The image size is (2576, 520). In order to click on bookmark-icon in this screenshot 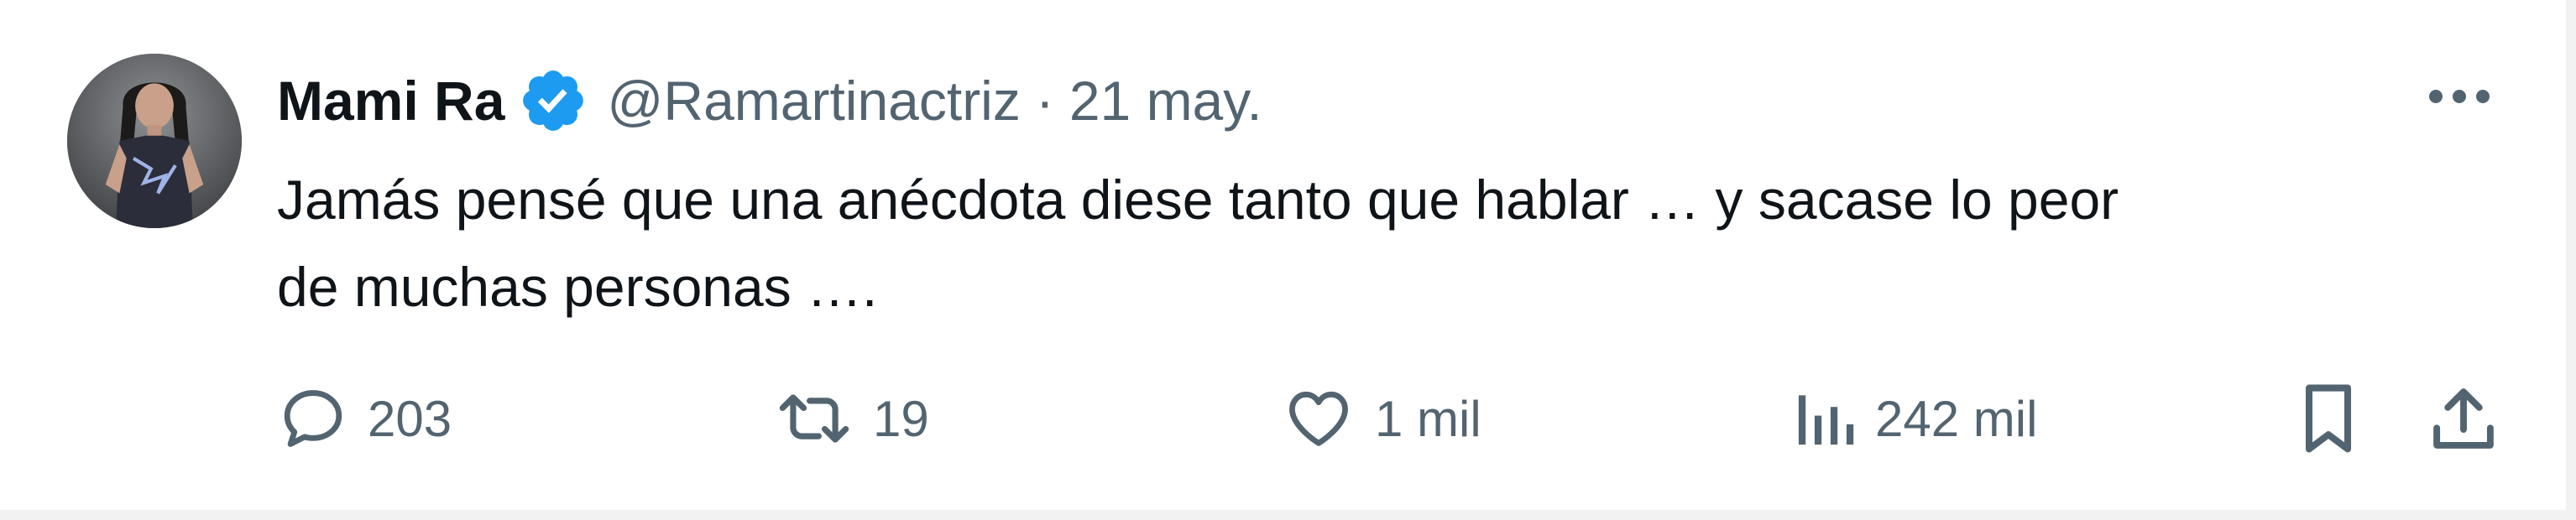, I will do `click(2328, 418)`.